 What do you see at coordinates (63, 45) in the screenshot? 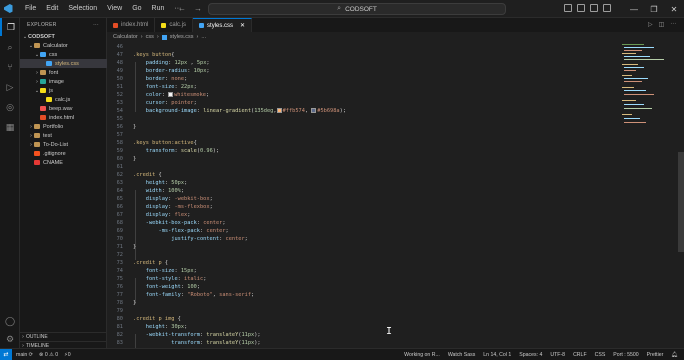
I see `tree-item: ⌄ Calculator` at bounding box center [63, 45].